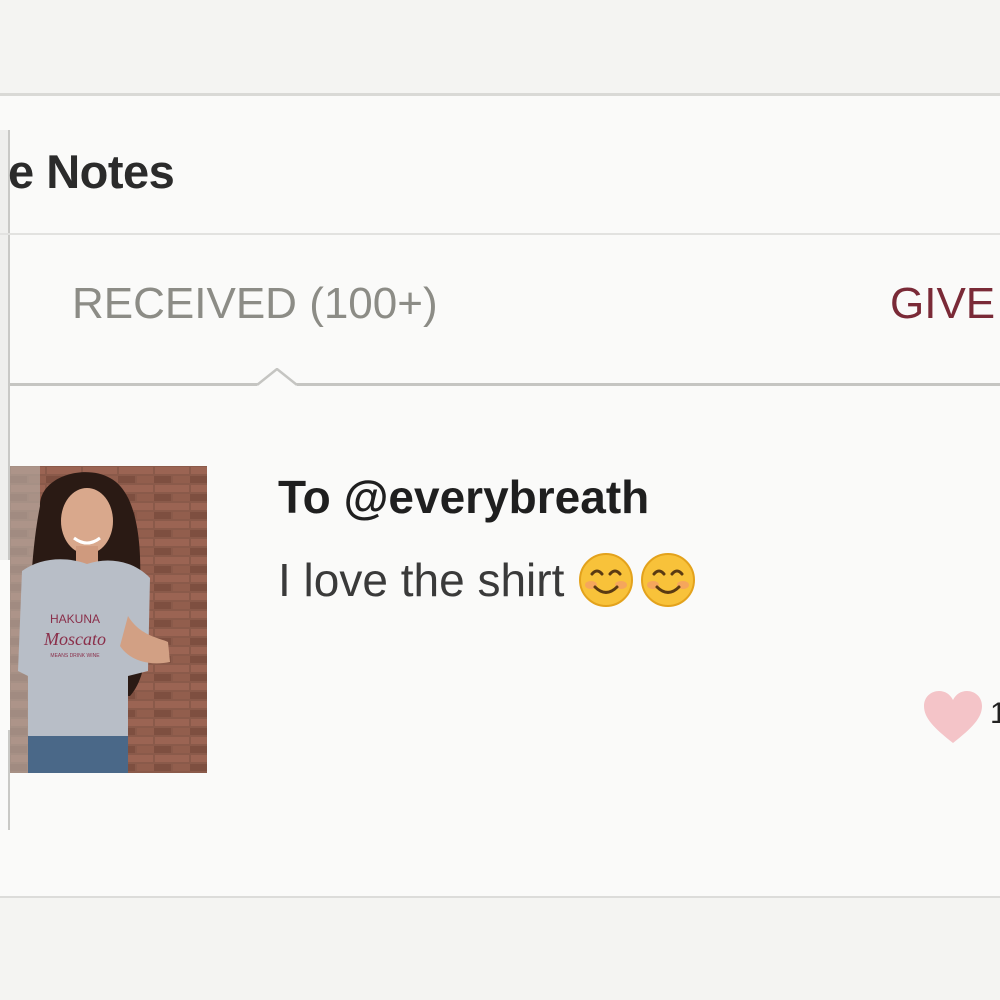  I want to click on tab-given-label: GIVE, so click(943, 303).